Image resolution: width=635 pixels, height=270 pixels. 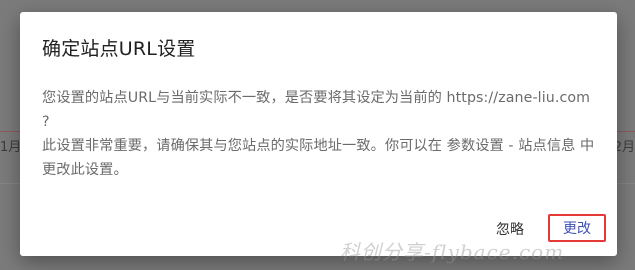 What do you see at coordinates (577, 228) in the screenshot?
I see `change-button: 更改` at bounding box center [577, 228].